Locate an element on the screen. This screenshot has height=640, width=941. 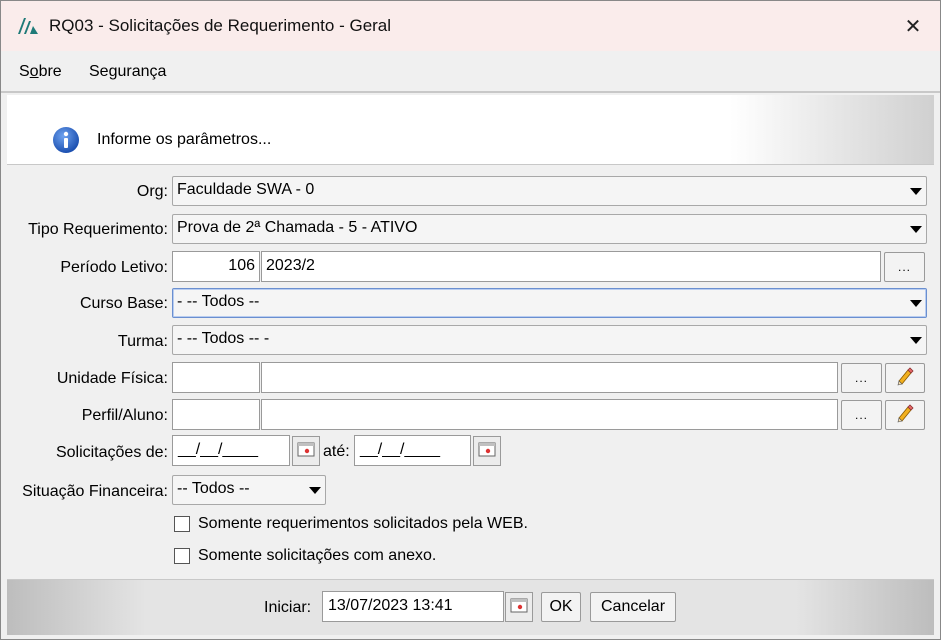
periodo-letivo-code-input: 106 is located at coordinates (216, 266).